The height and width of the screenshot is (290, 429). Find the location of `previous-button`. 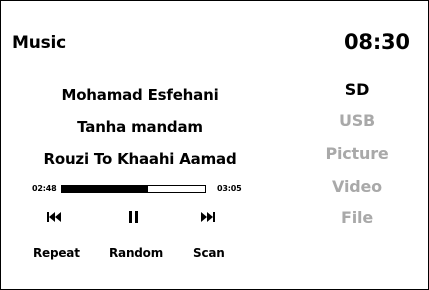

previous-button is located at coordinates (54, 217).